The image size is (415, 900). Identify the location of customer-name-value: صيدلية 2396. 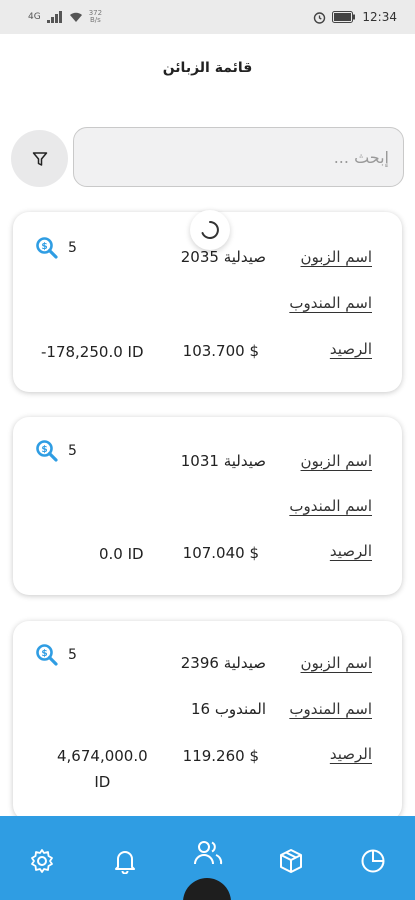
(223, 663).